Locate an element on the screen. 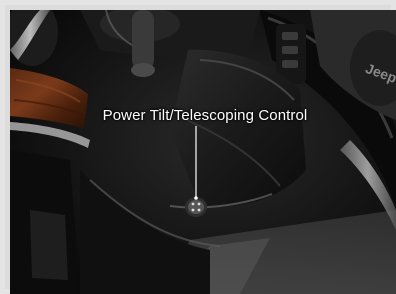 The height and width of the screenshot is (294, 396). callout-label: Power Tilt/Telescoping Control is located at coordinates (205, 115).